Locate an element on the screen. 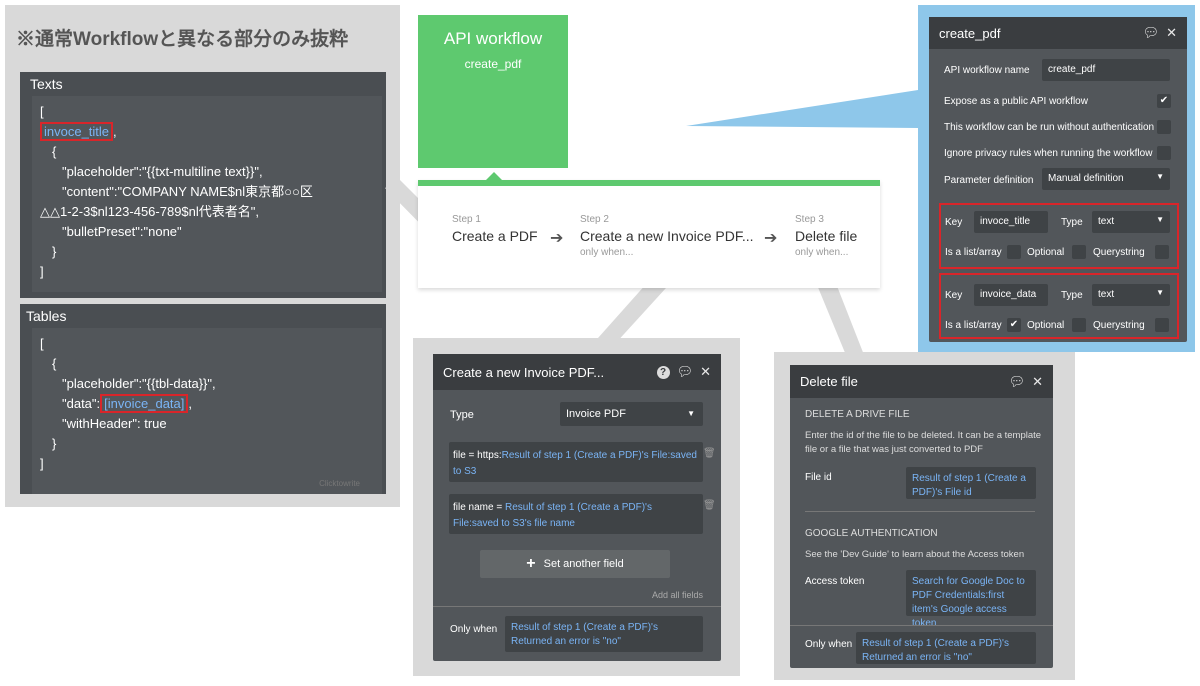 This screenshot has width=1200, height=686. field-prefix: file name = is located at coordinates (479, 507).